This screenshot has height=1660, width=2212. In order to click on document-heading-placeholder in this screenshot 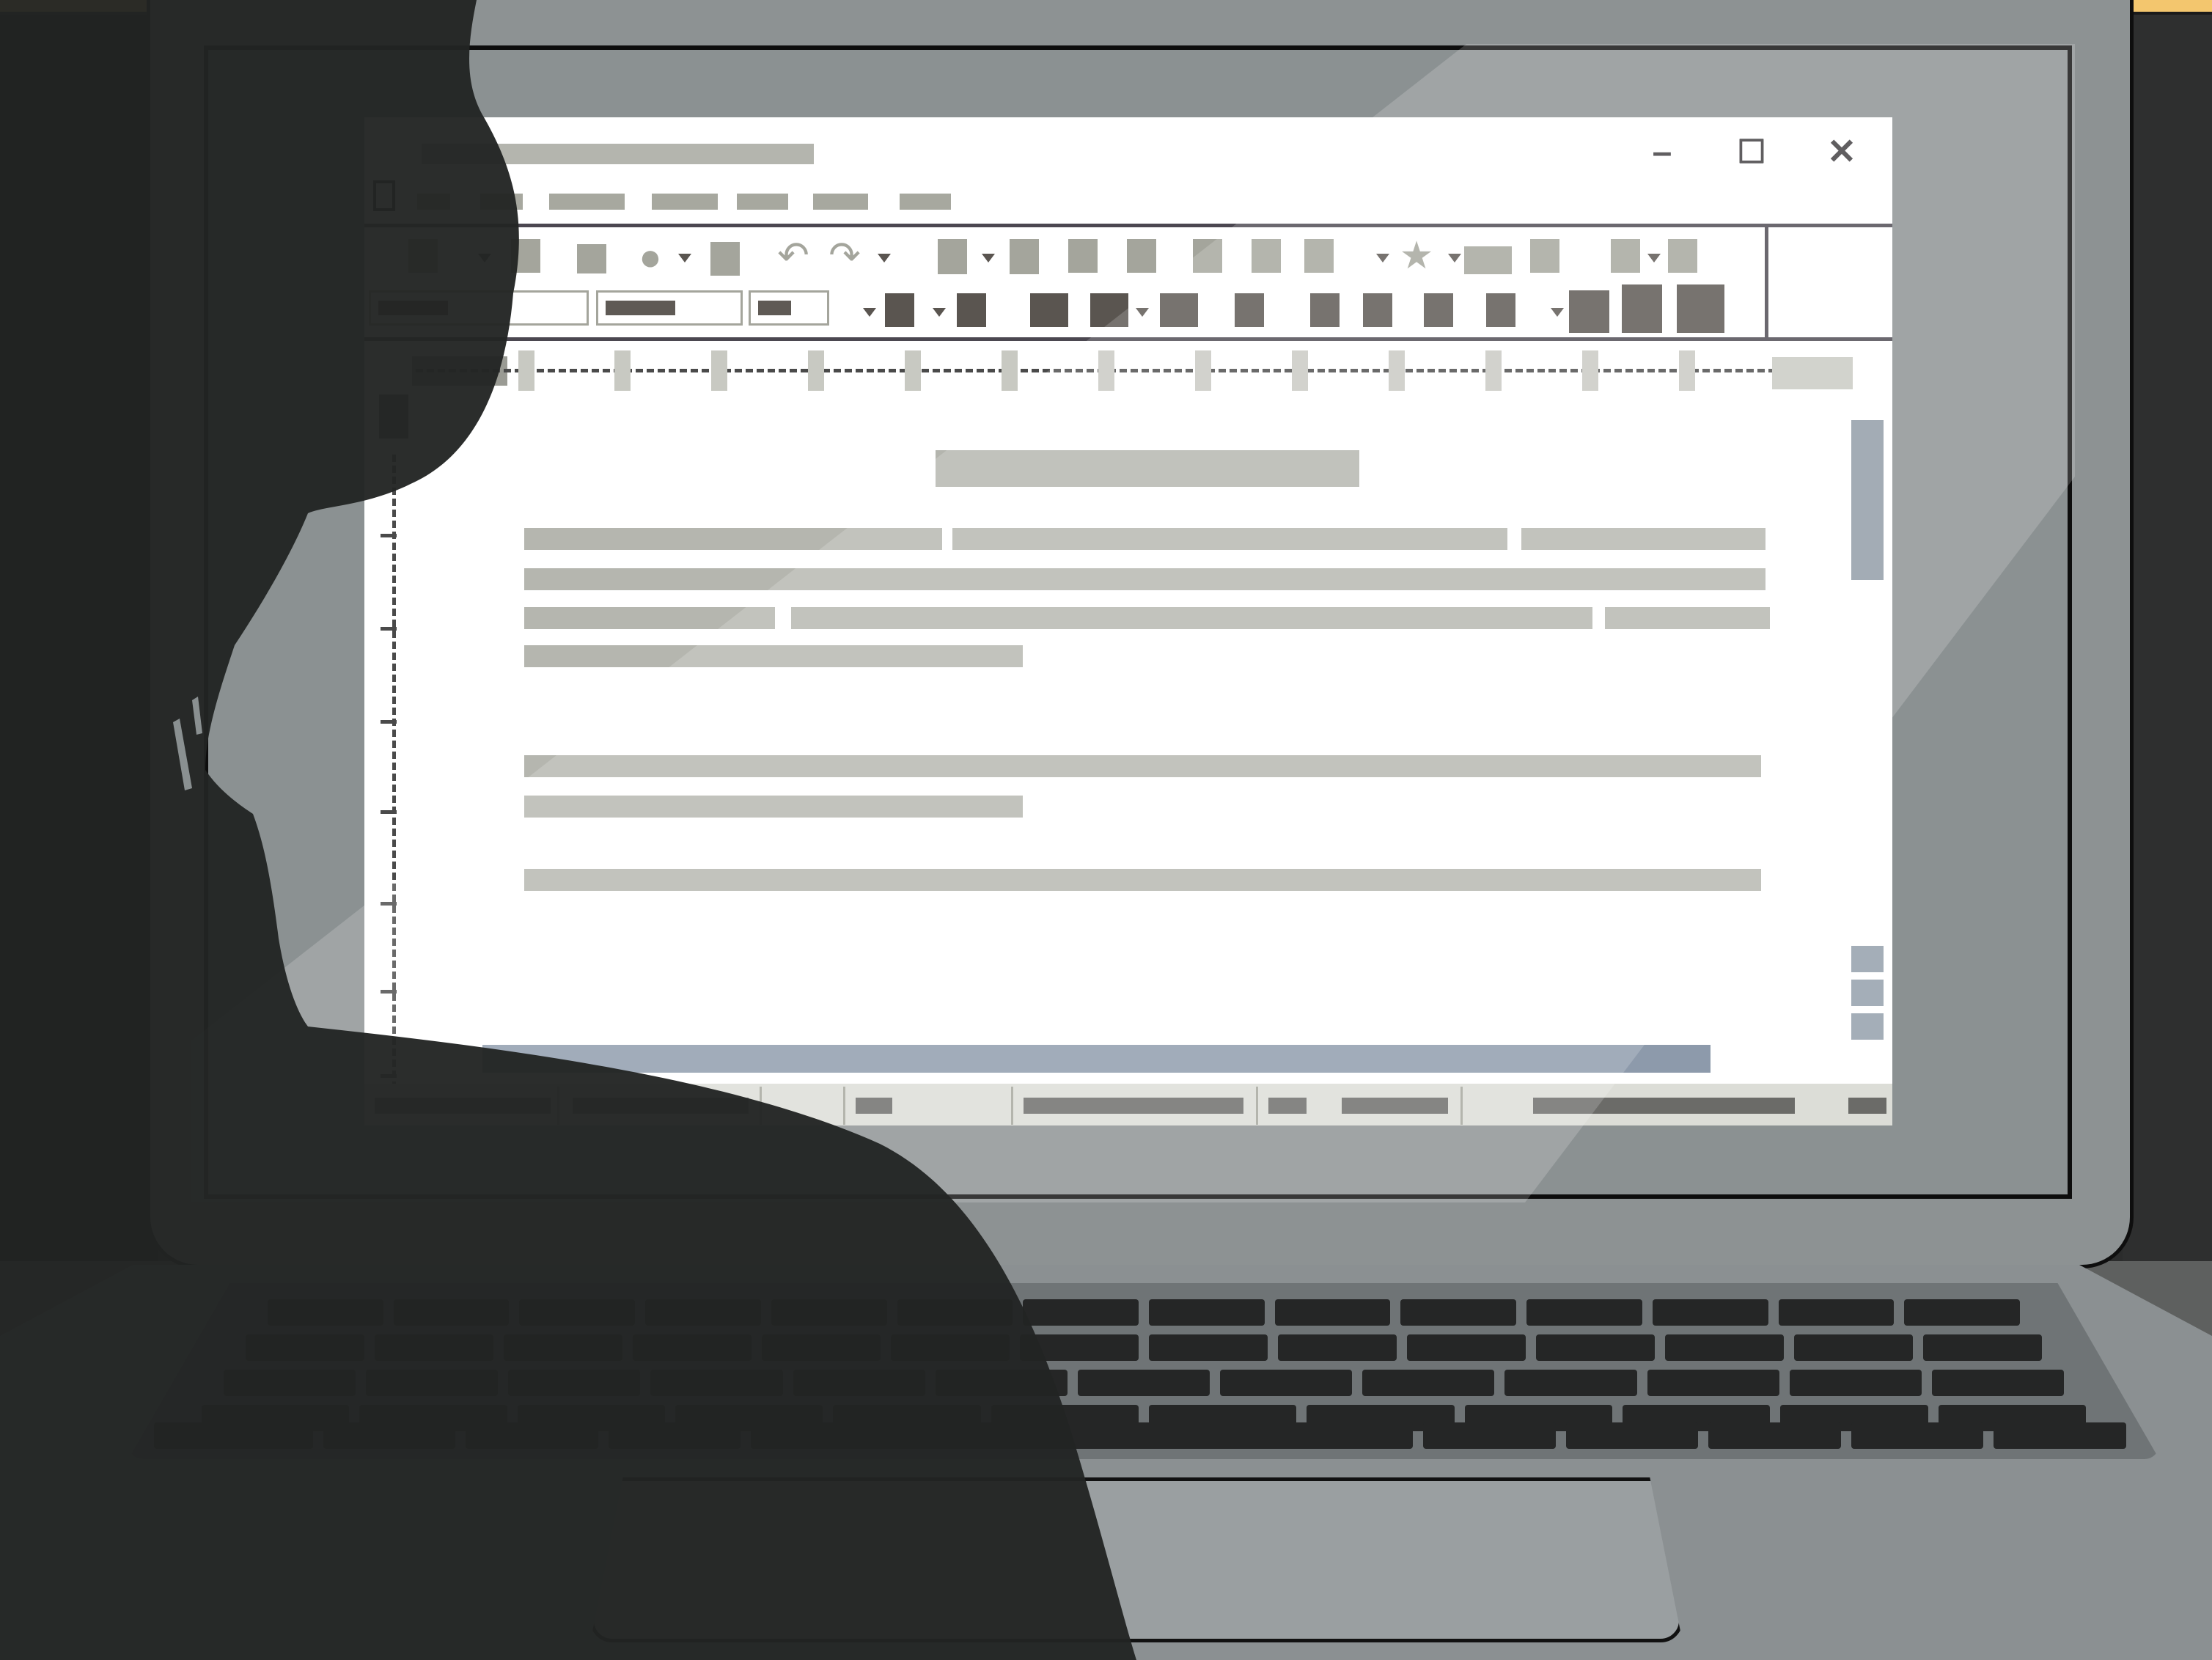, I will do `click(1147, 468)`.